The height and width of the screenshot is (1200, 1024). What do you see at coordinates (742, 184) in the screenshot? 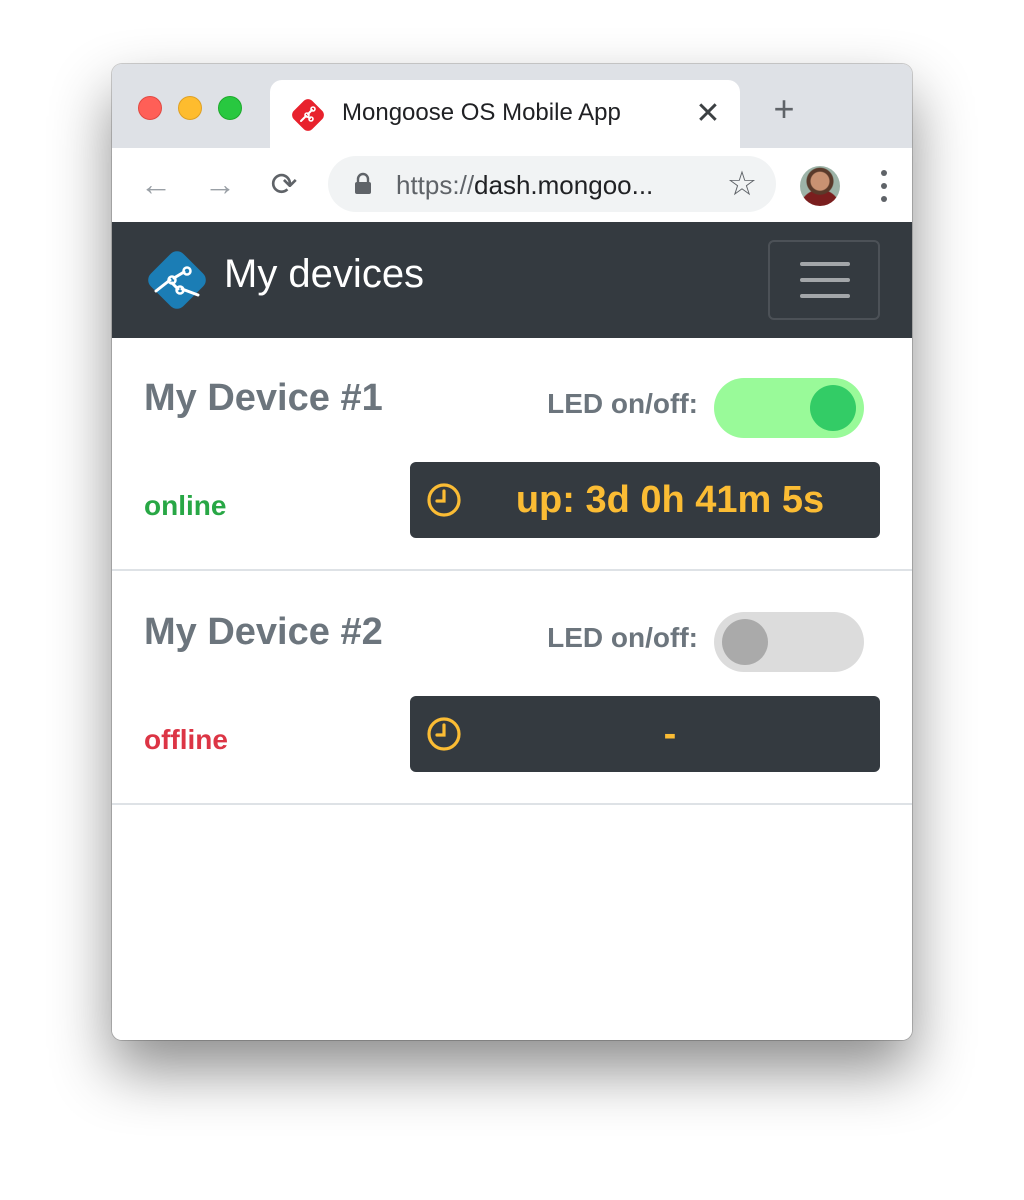
I see `star-icon: ☆` at bounding box center [742, 184].